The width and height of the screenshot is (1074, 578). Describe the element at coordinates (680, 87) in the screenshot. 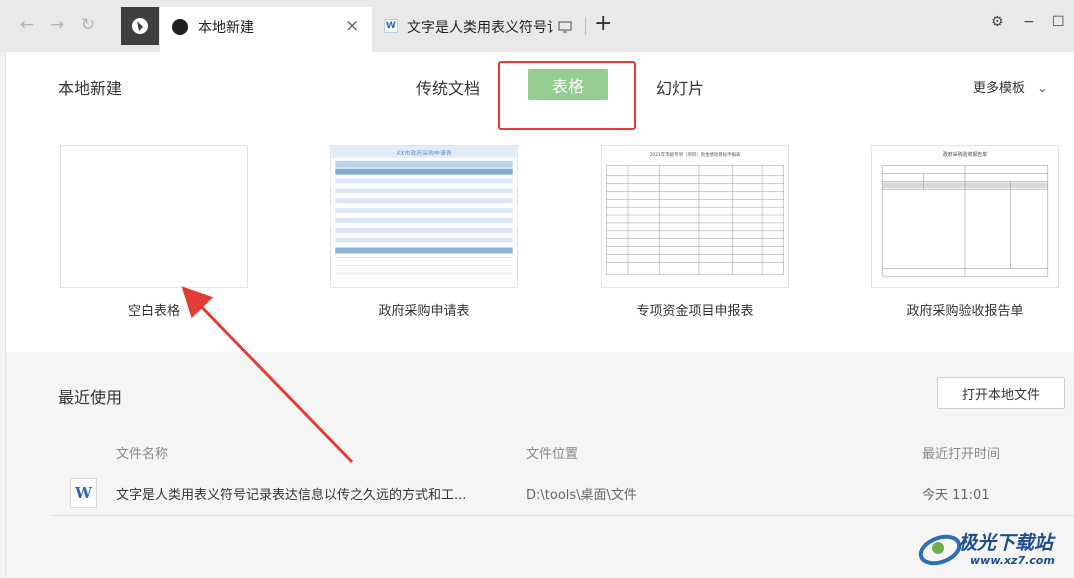

I see `tab-slides: 幻灯片` at that location.